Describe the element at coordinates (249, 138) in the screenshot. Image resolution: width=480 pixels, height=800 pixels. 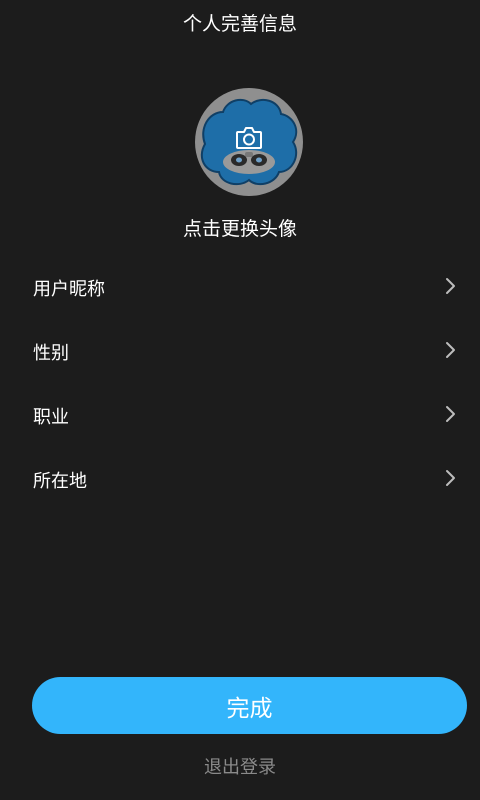
I see `camera-icon` at that location.